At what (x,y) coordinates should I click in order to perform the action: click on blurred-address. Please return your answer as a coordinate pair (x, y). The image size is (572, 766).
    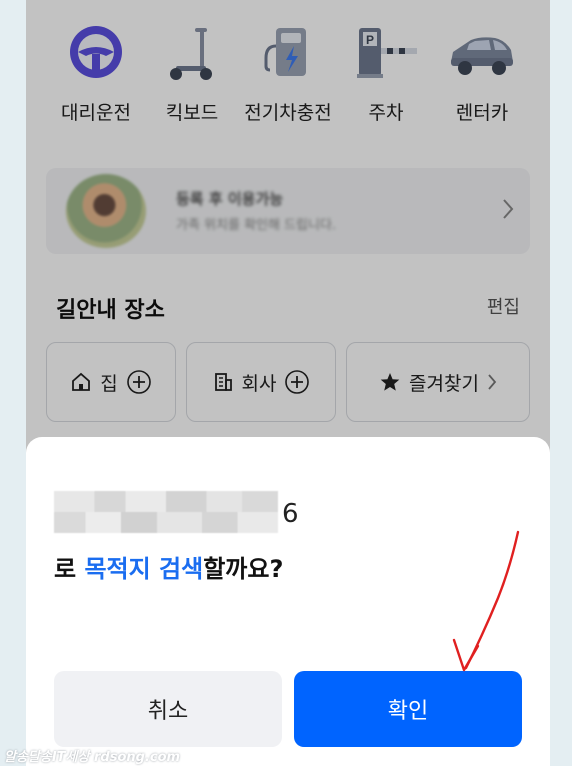
    Looking at the image, I should click on (166, 512).